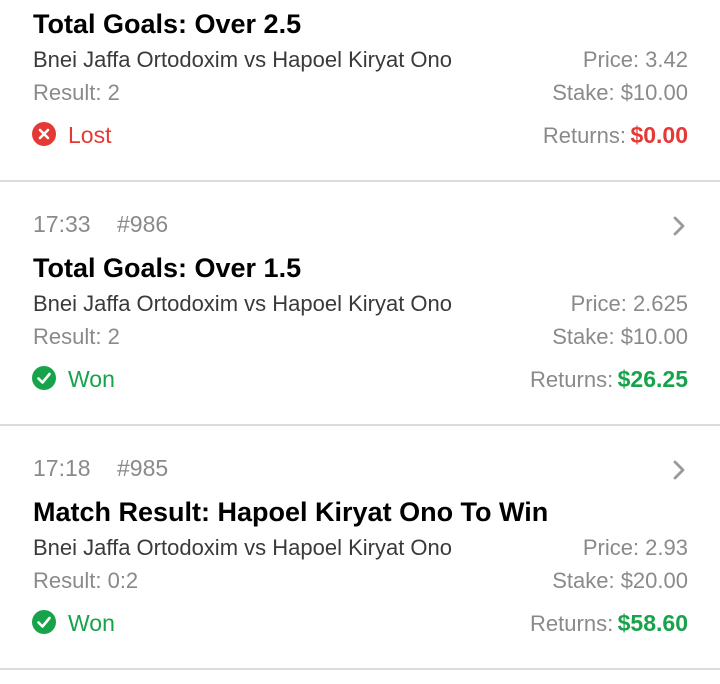  Describe the element at coordinates (652, 379) in the screenshot. I see `returns-value: $26.25` at that location.